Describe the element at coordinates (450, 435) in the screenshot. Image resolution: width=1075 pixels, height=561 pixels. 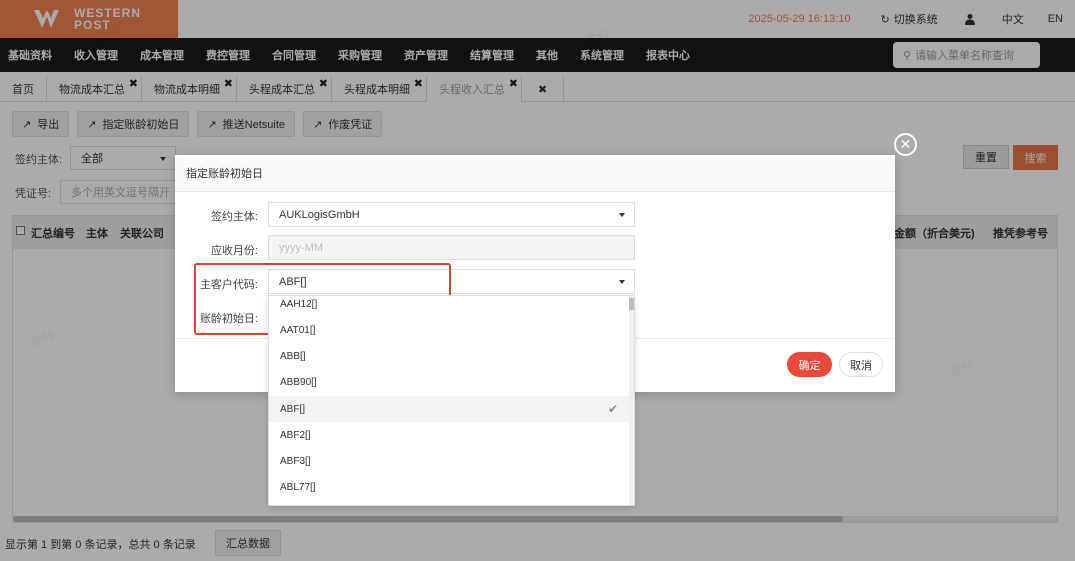
I see `dropdown-option: ABF2[]` at that location.